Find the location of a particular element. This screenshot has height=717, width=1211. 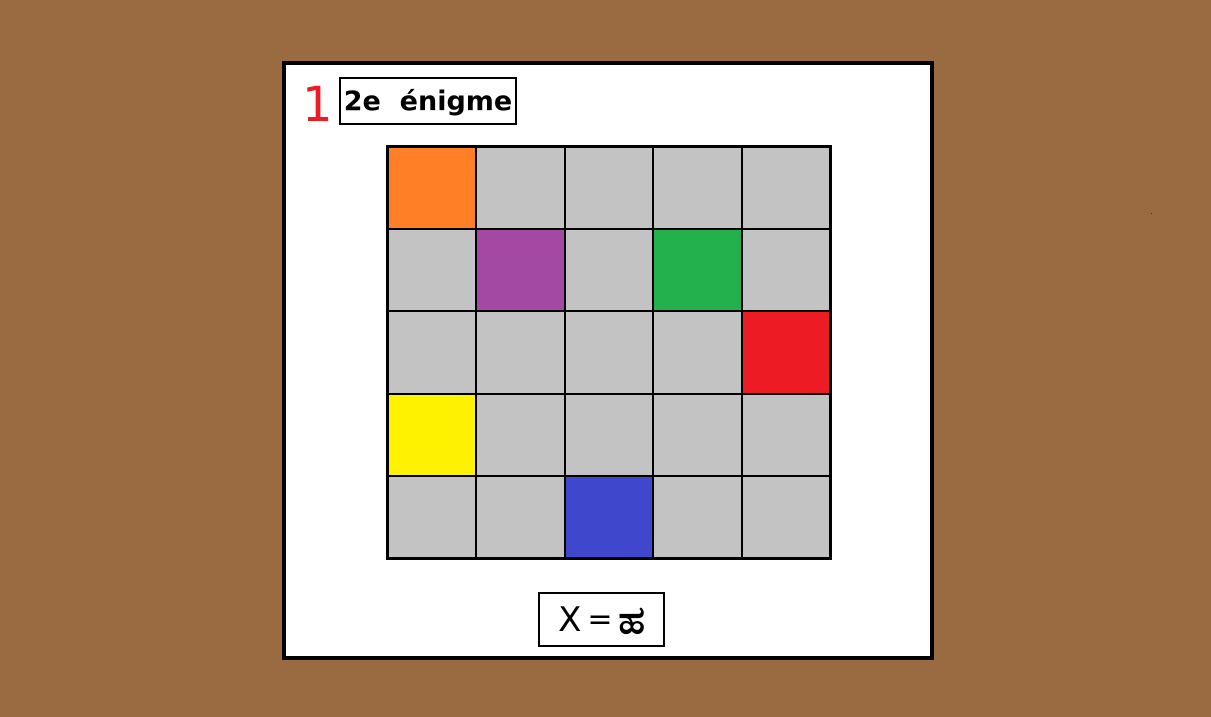

answer-symbol: ಹ is located at coordinates (631, 619).